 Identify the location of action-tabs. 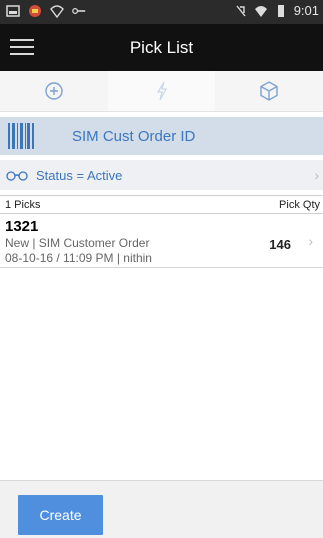
(161, 91).